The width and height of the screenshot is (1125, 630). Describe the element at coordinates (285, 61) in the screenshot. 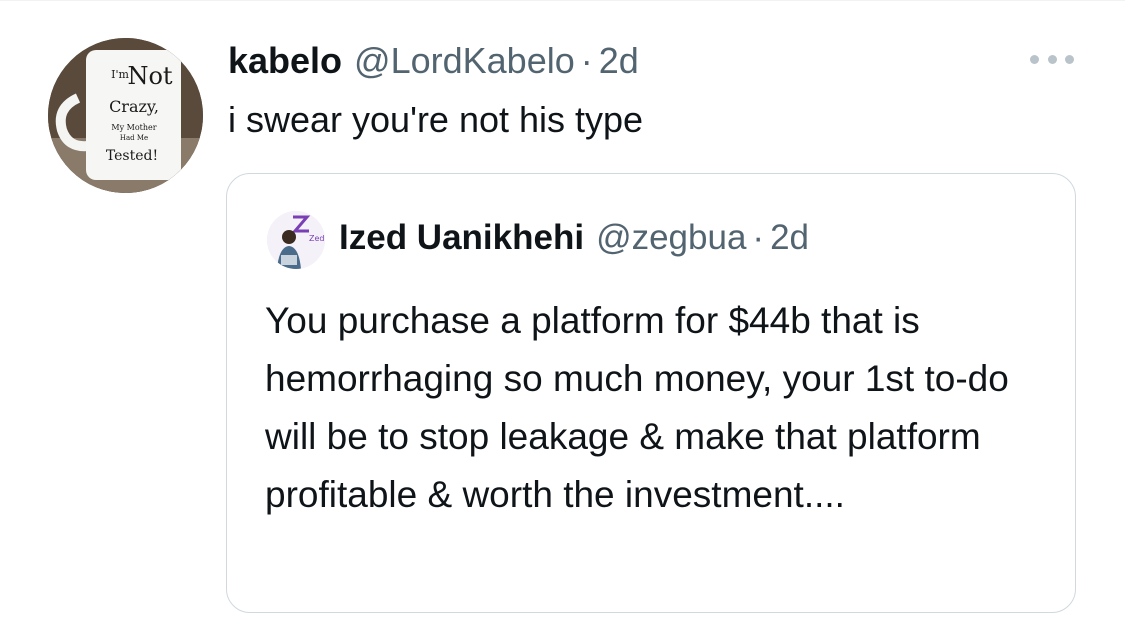

I see `author-name: kabelo` at that location.